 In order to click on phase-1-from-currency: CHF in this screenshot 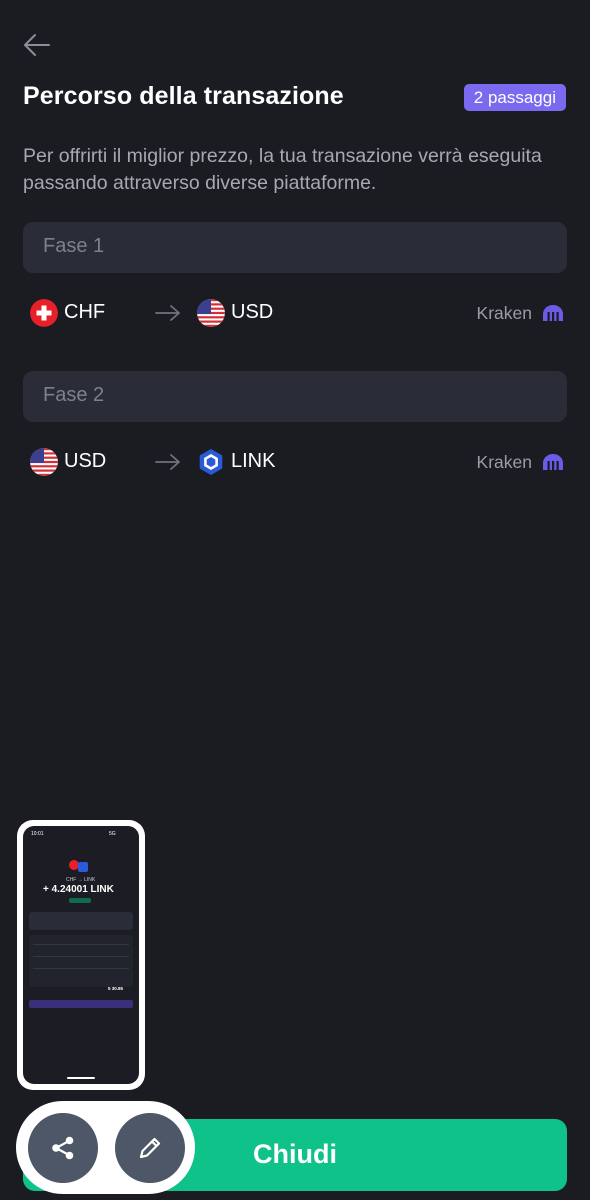, I will do `click(85, 312)`.